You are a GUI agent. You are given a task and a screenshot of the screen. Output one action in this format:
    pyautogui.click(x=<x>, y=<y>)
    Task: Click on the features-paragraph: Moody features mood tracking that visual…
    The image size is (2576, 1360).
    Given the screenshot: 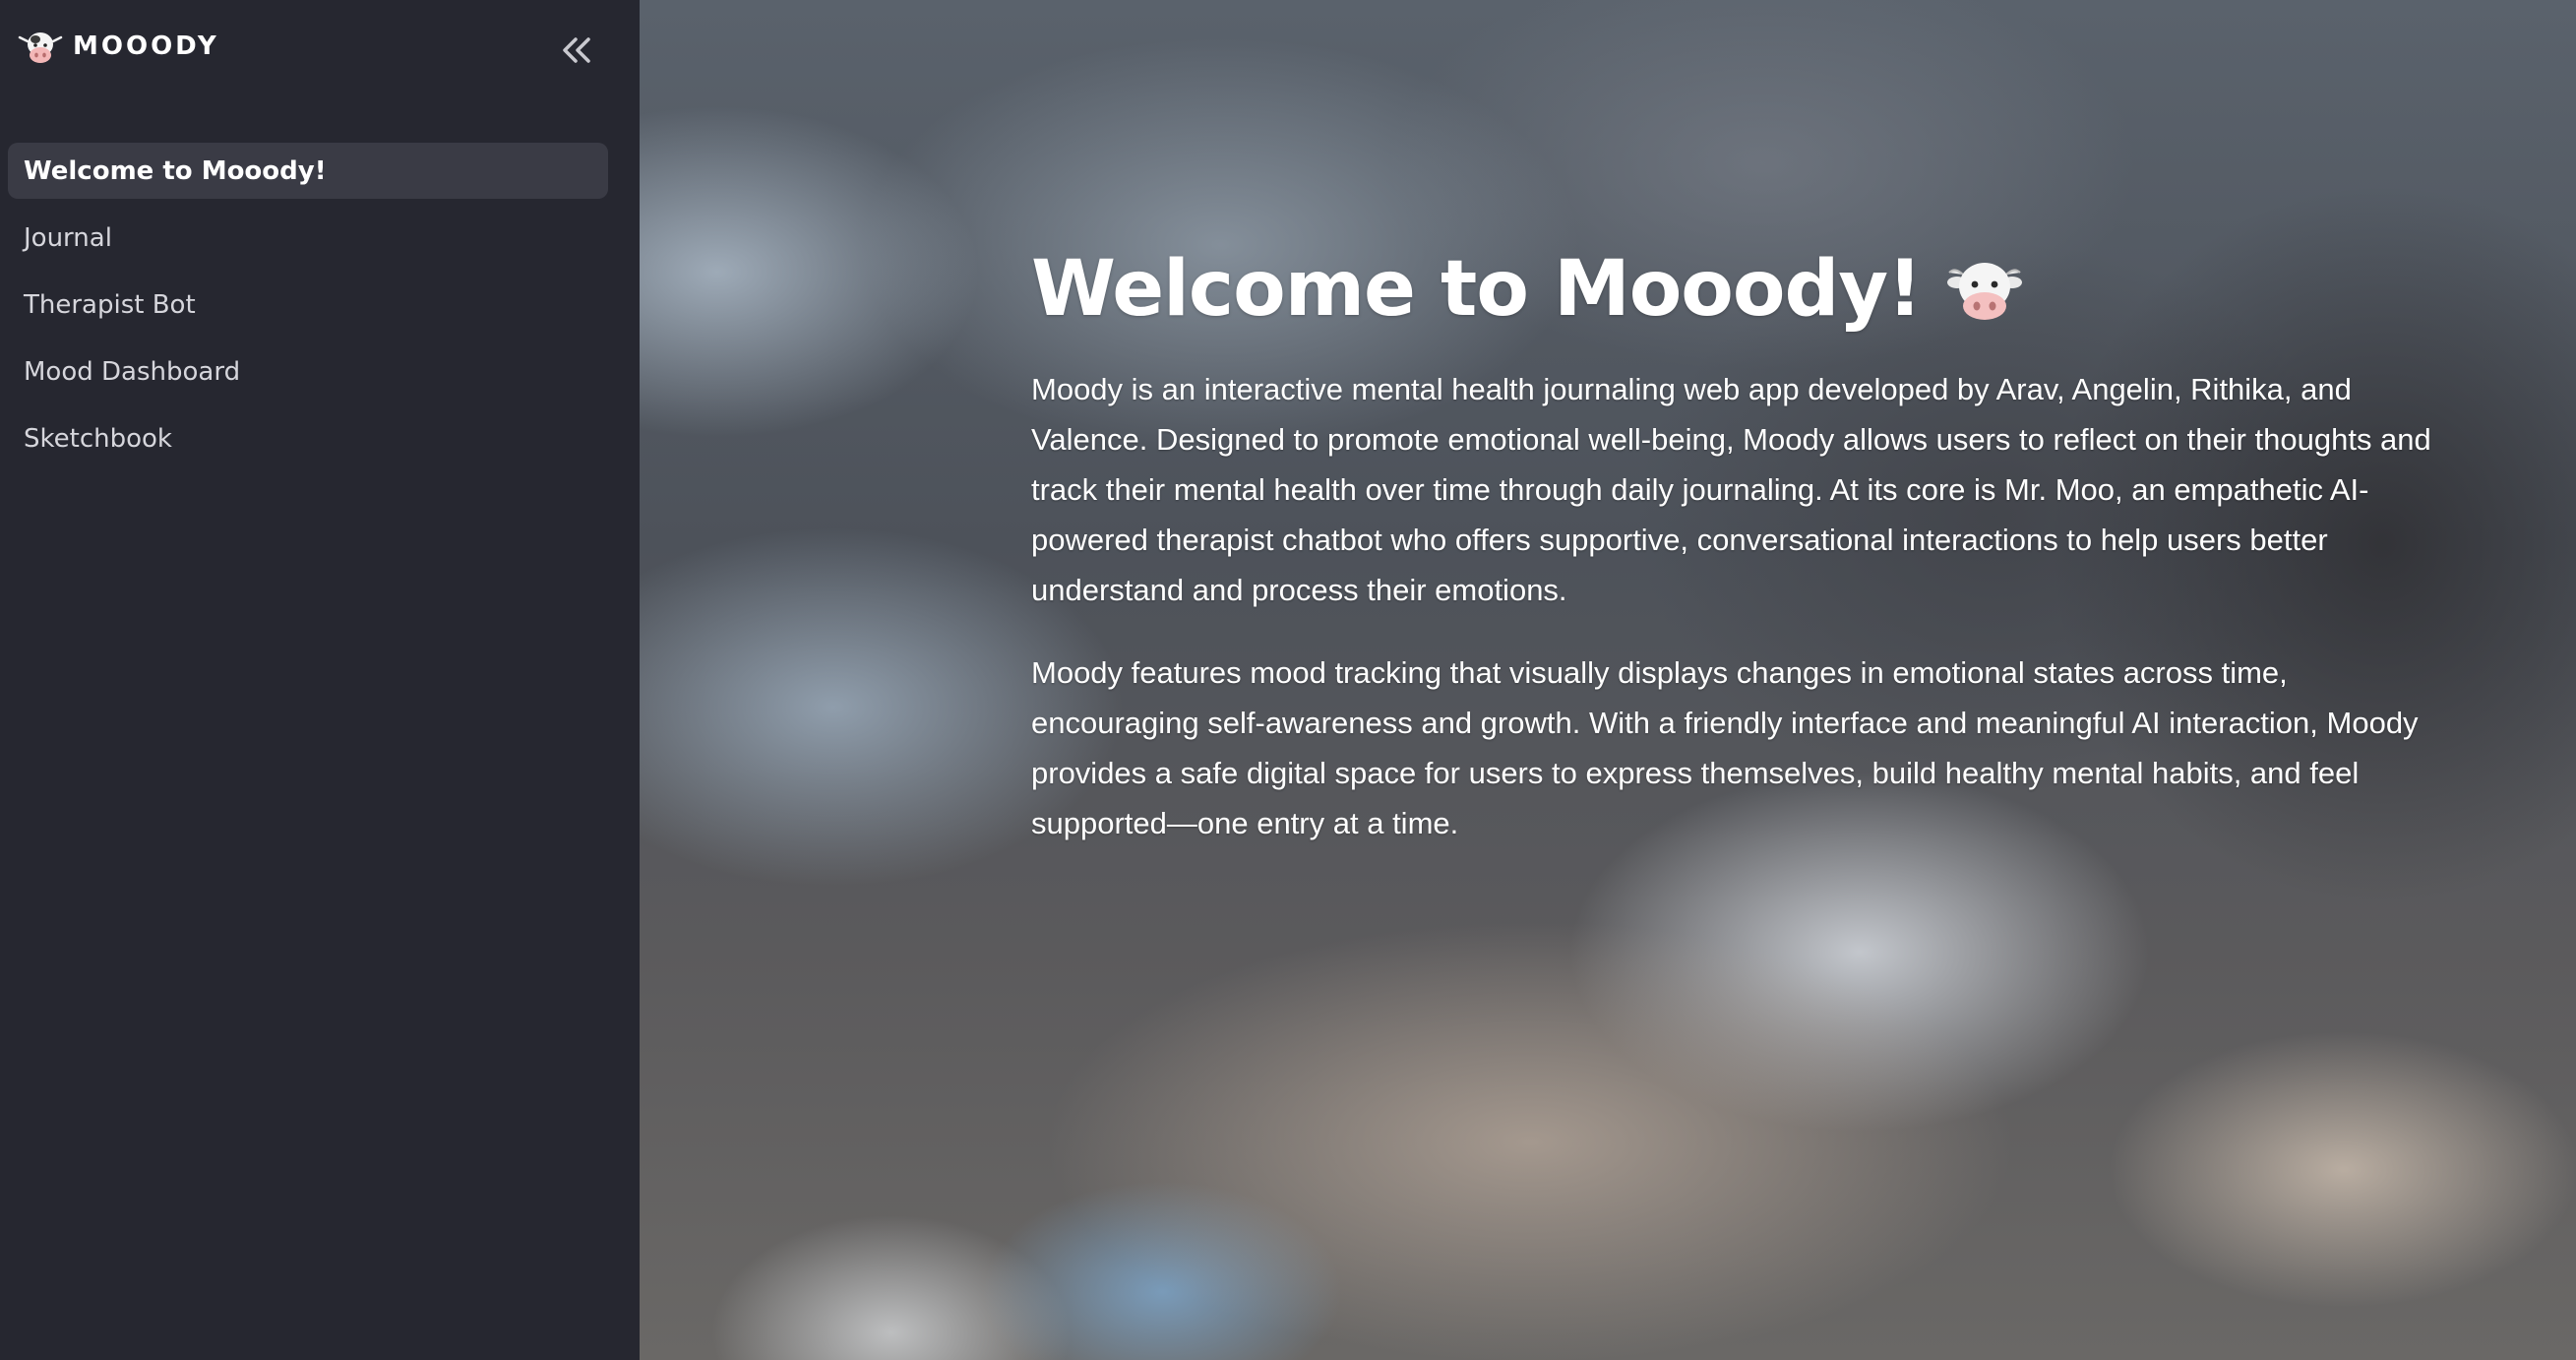 What is the action you would take?
    pyautogui.click(x=1725, y=747)
    